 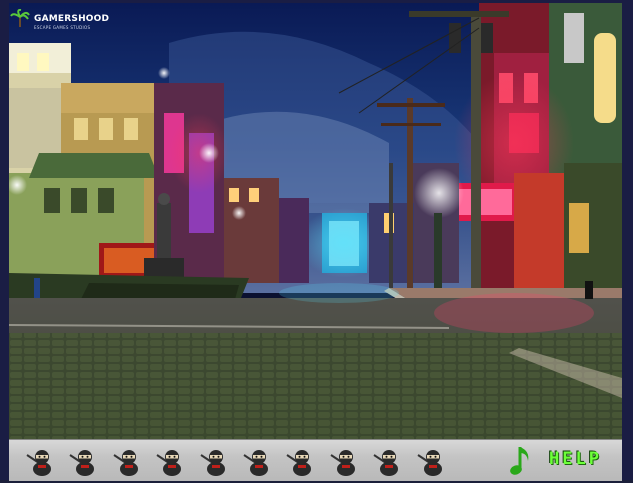 I want to click on frame-border, so click(x=627, y=240).